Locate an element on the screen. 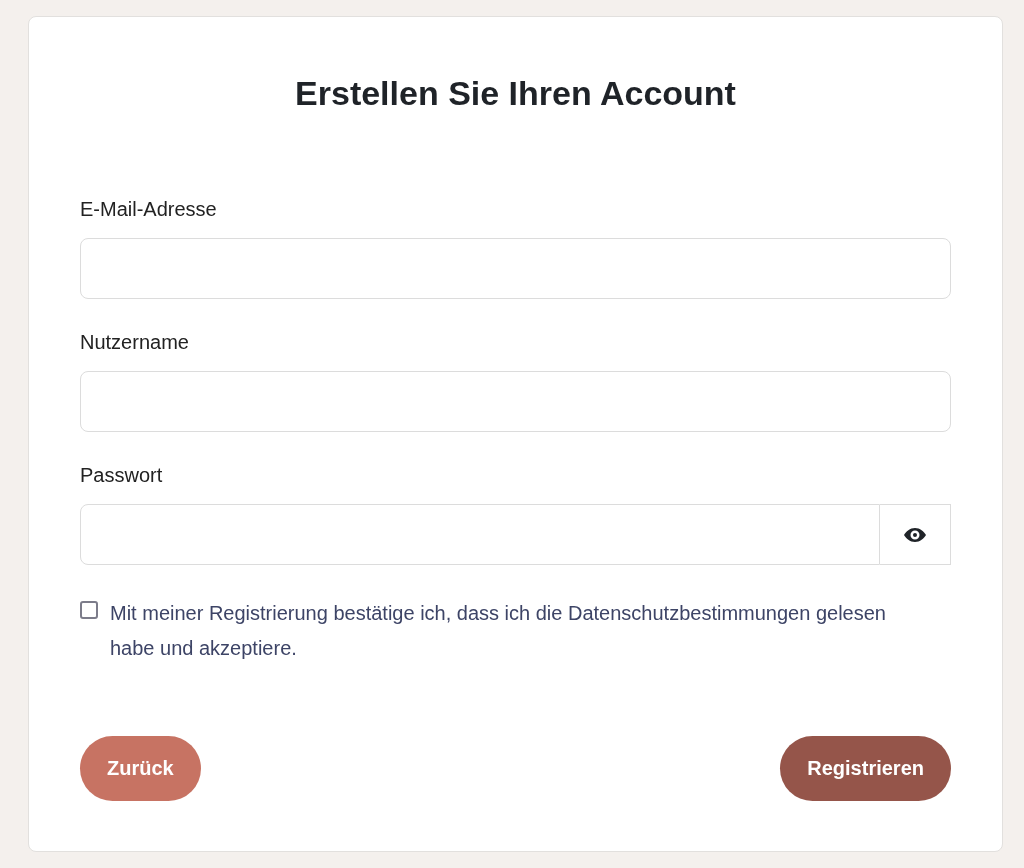  eye-icon is located at coordinates (915, 534).